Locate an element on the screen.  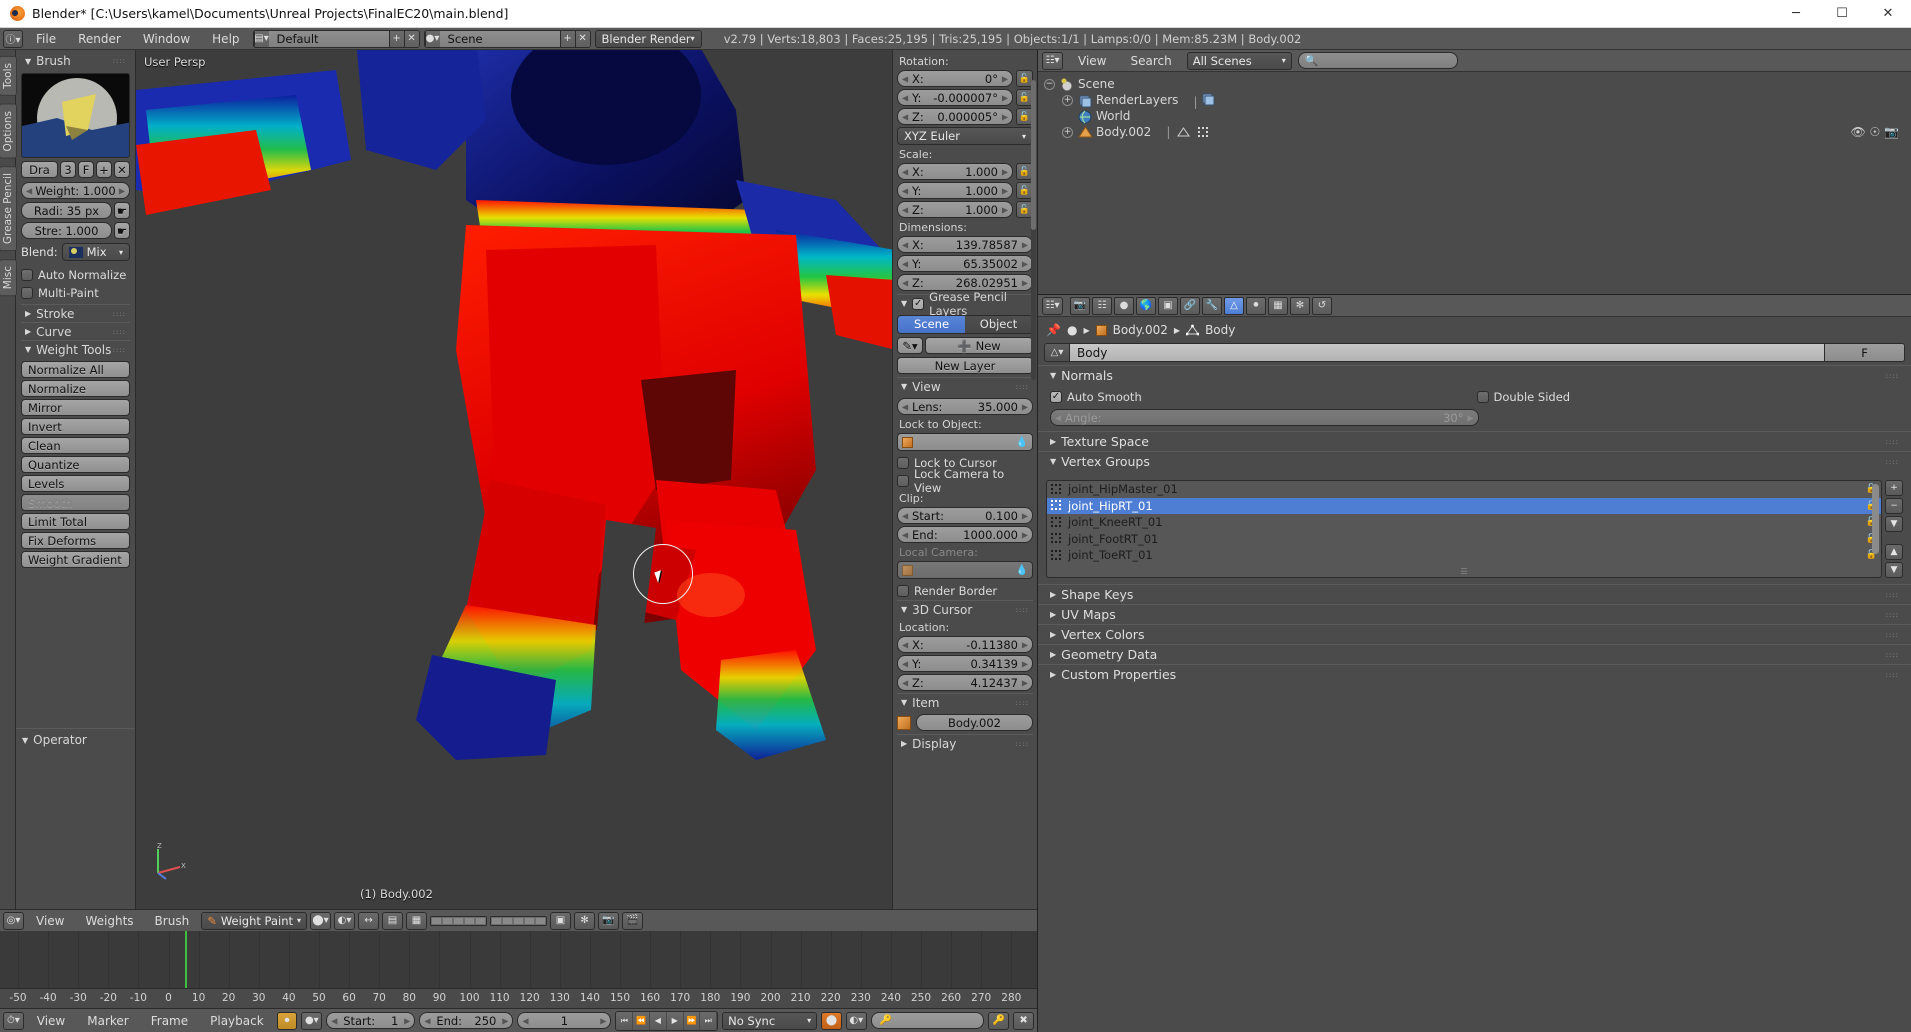
next-keyframe-button: ⏩ is located at coordinates (692, 1020).